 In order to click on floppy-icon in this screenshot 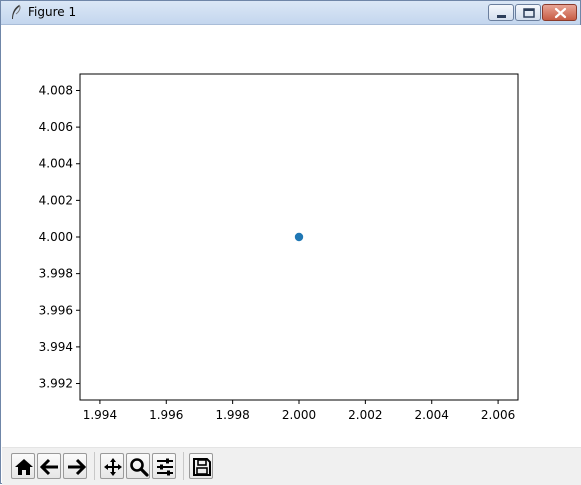, I will do `click(202, 467)`.